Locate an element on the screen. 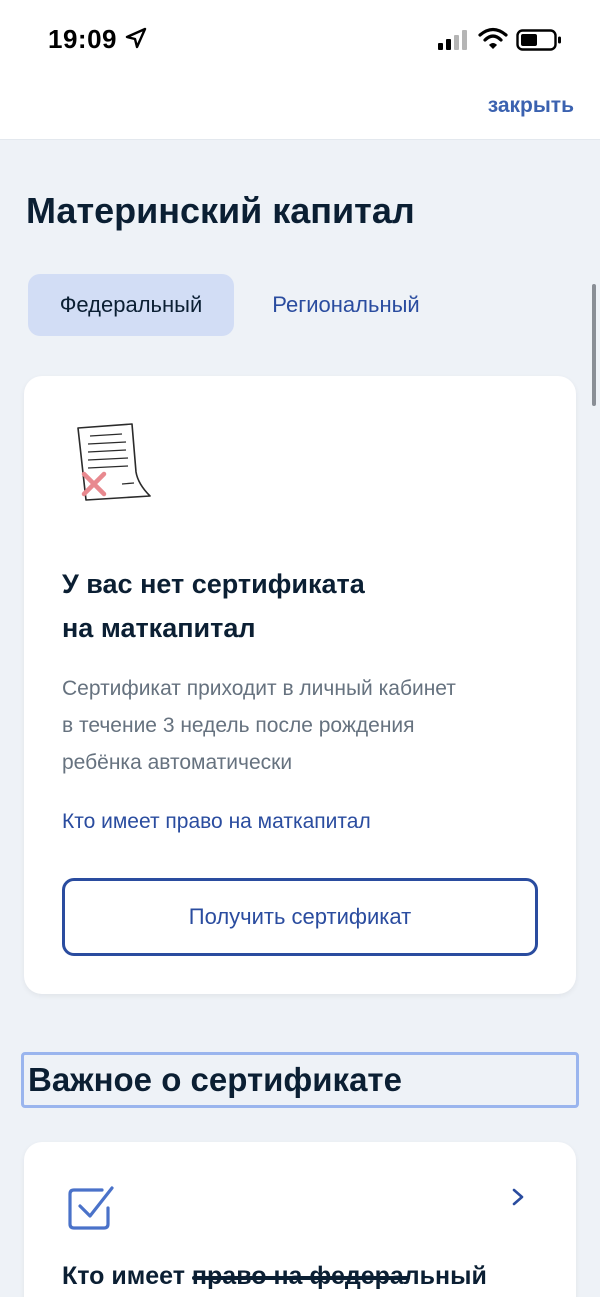 The image size is (600, 1297). cellular-signal-icon is located at coordinates (452, 40).